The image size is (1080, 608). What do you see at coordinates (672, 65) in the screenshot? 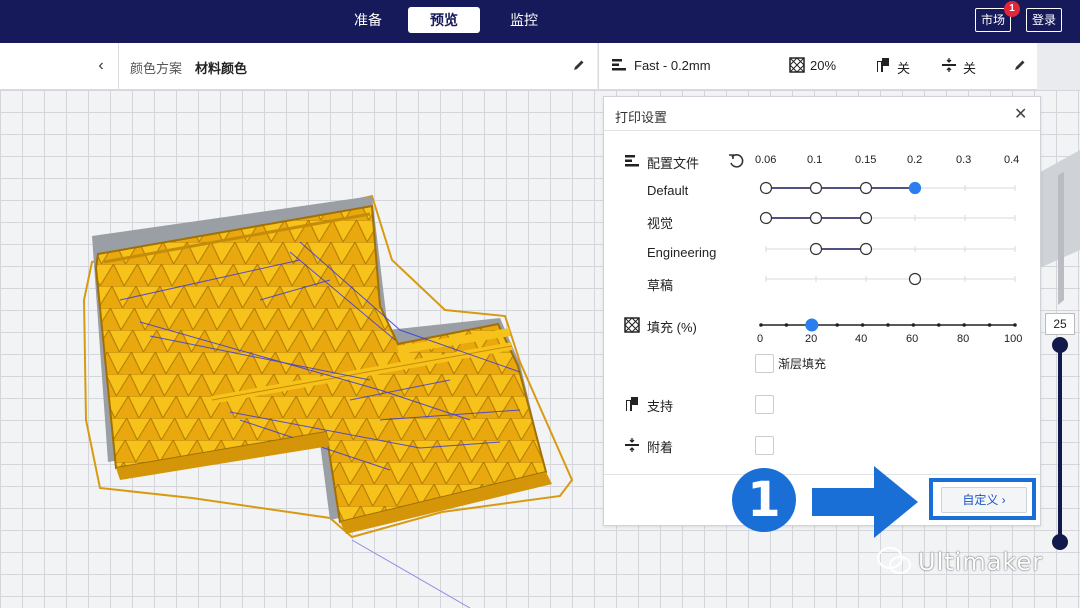
I see `profile-summary: Fast - 0.2mm` at bounding box center [672, 65].